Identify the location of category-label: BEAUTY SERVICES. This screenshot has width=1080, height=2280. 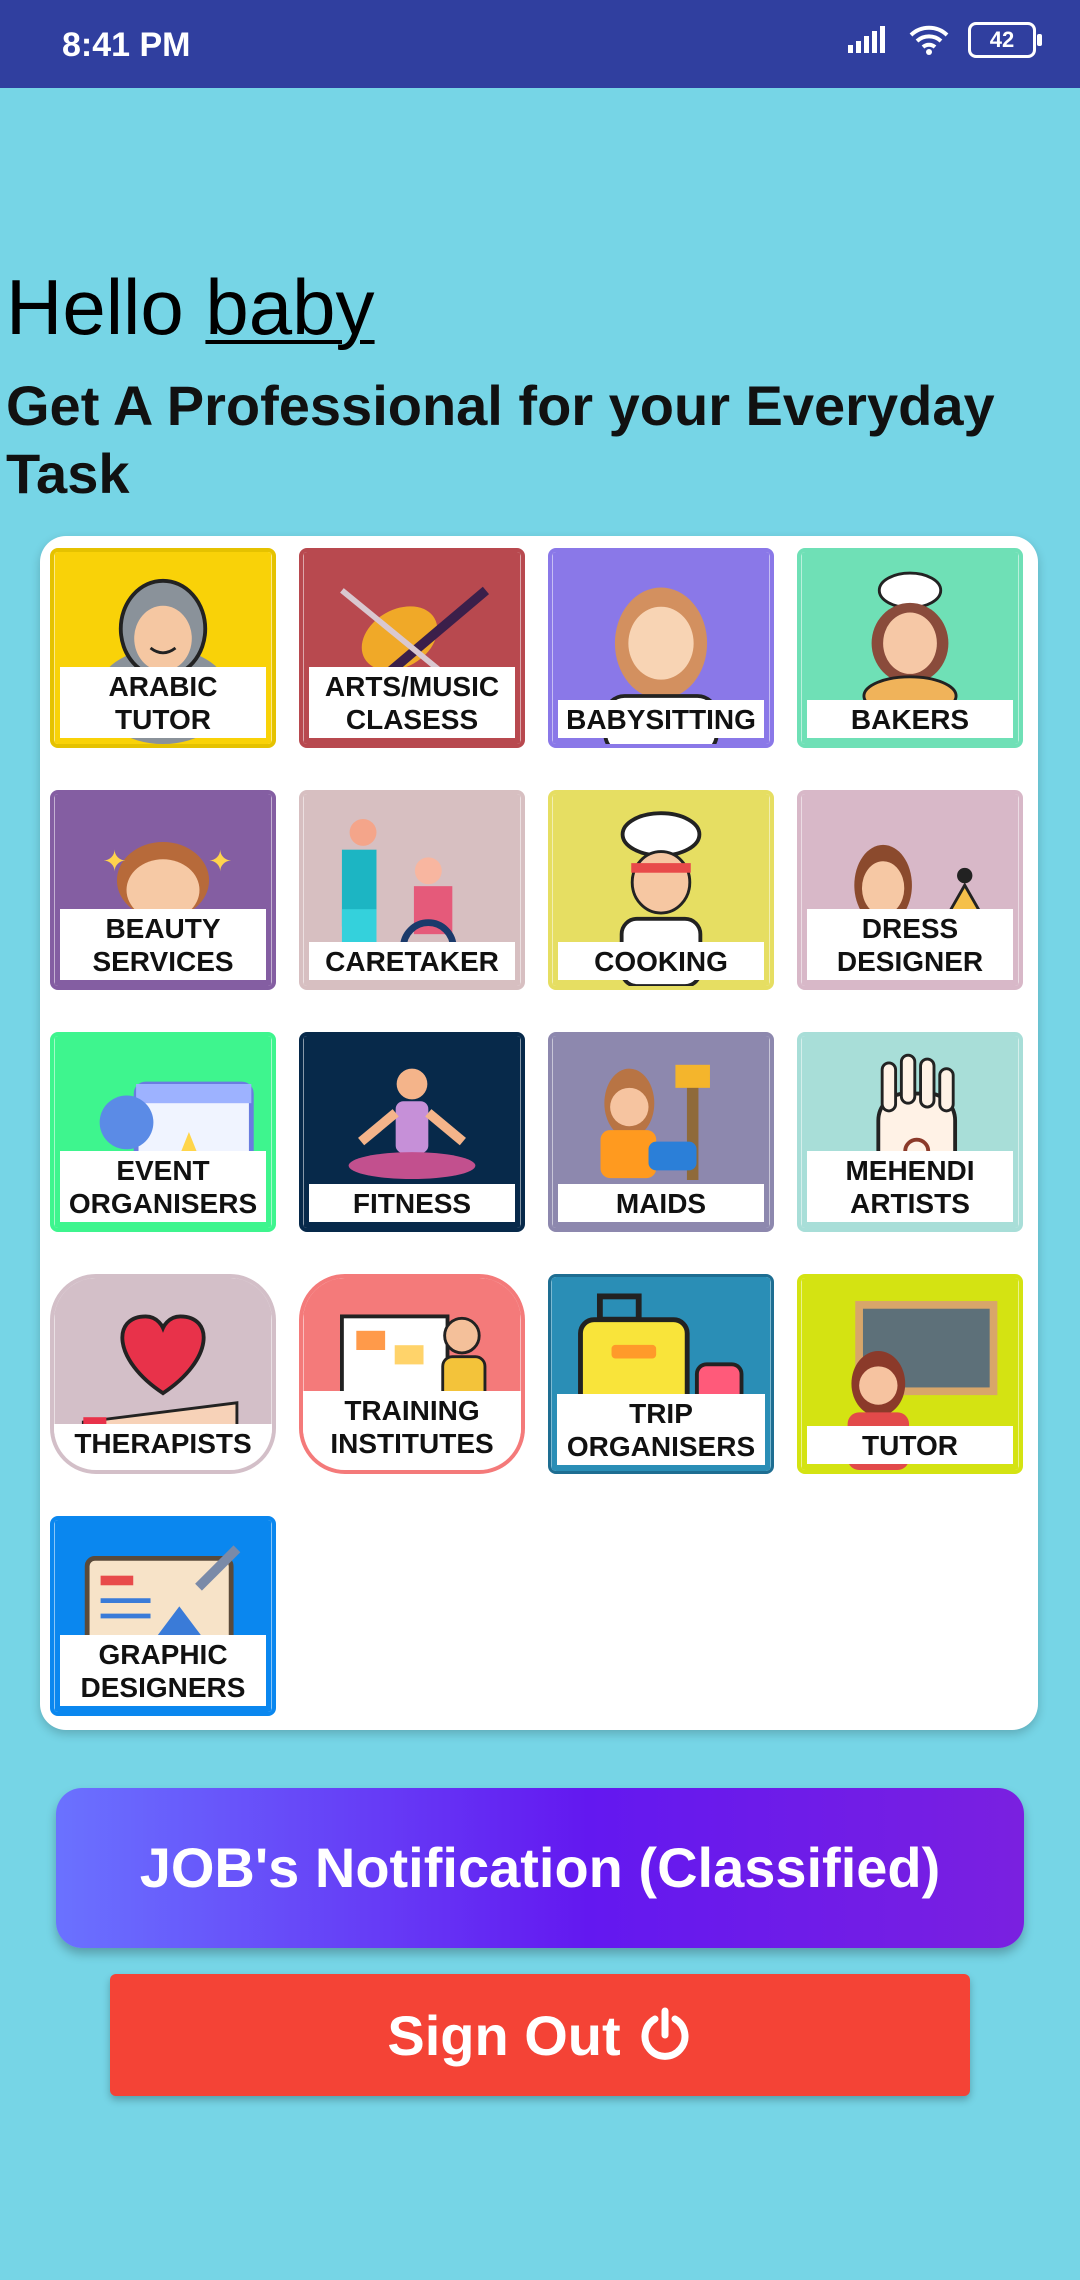
(163, 944).